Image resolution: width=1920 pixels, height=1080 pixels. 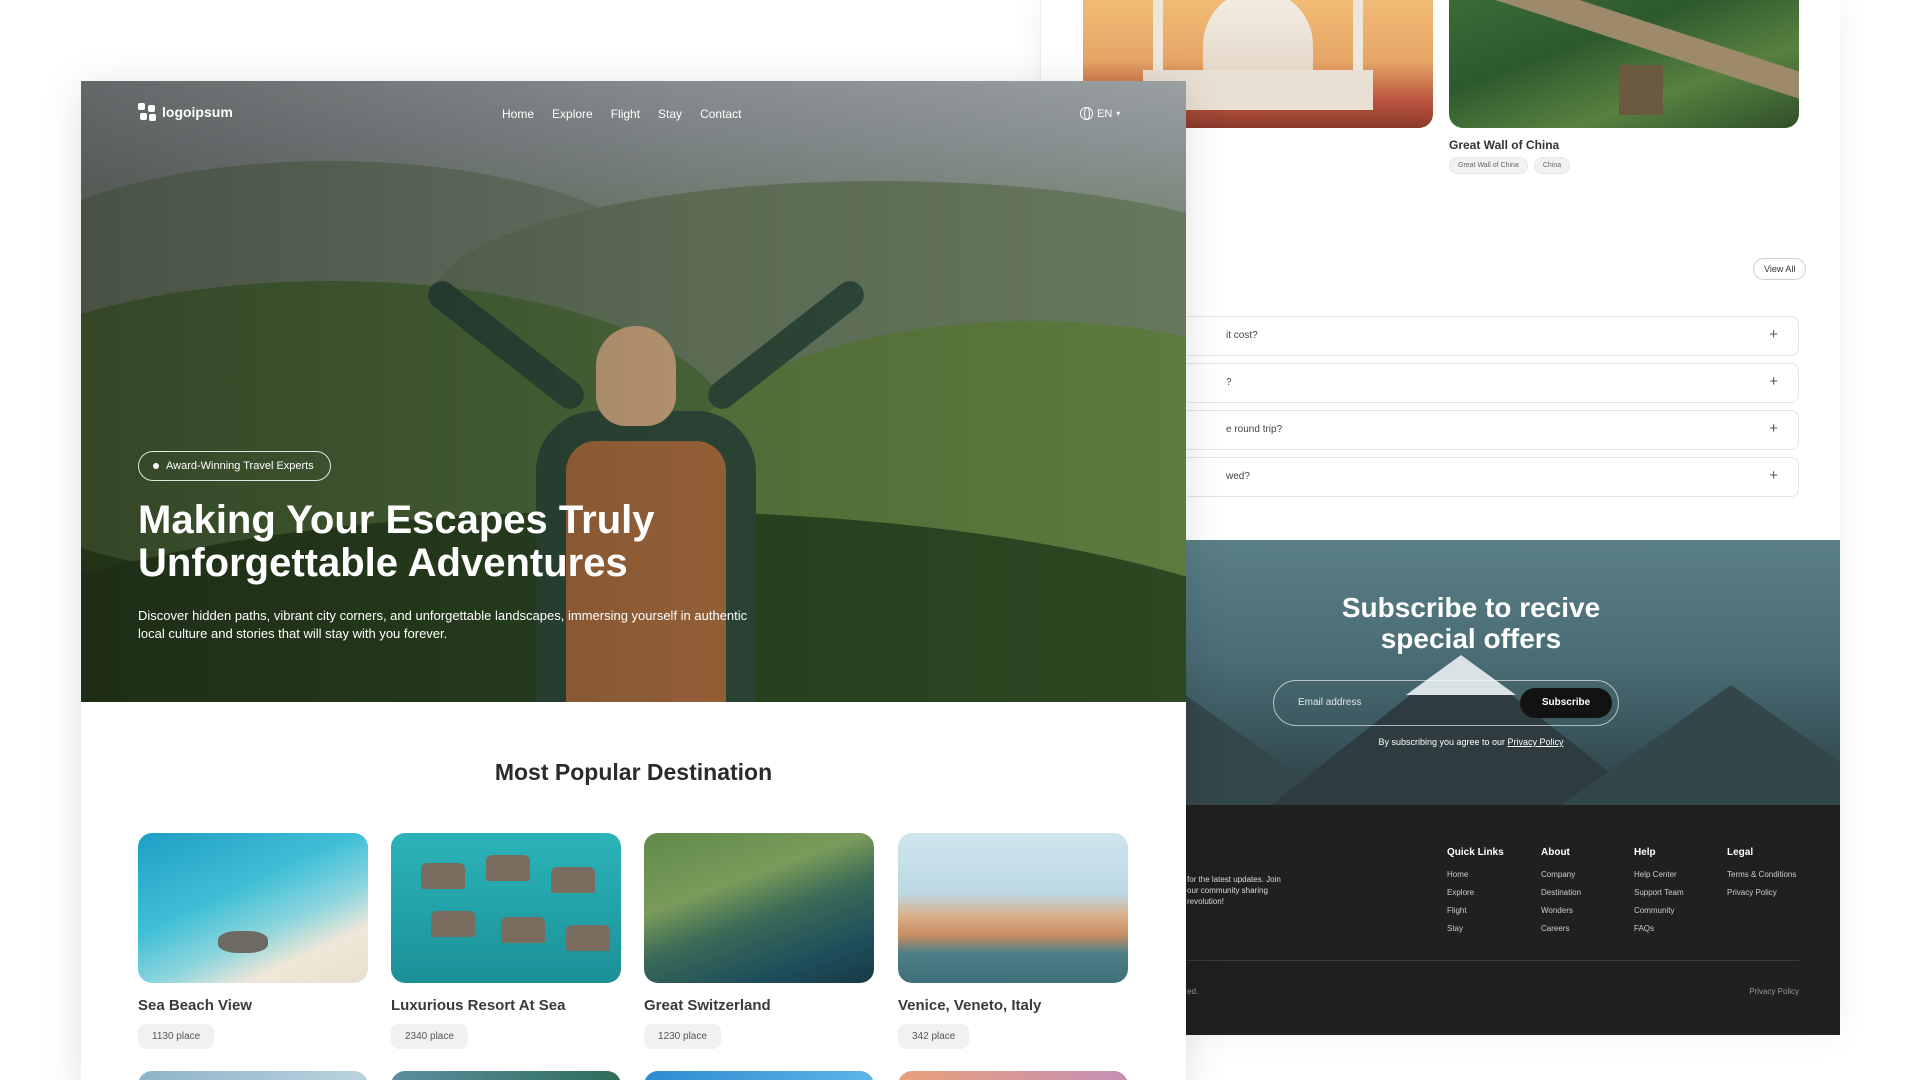 I want to click on award-badge: Award-Winning Travel Experts, so click(x=234, y=466).